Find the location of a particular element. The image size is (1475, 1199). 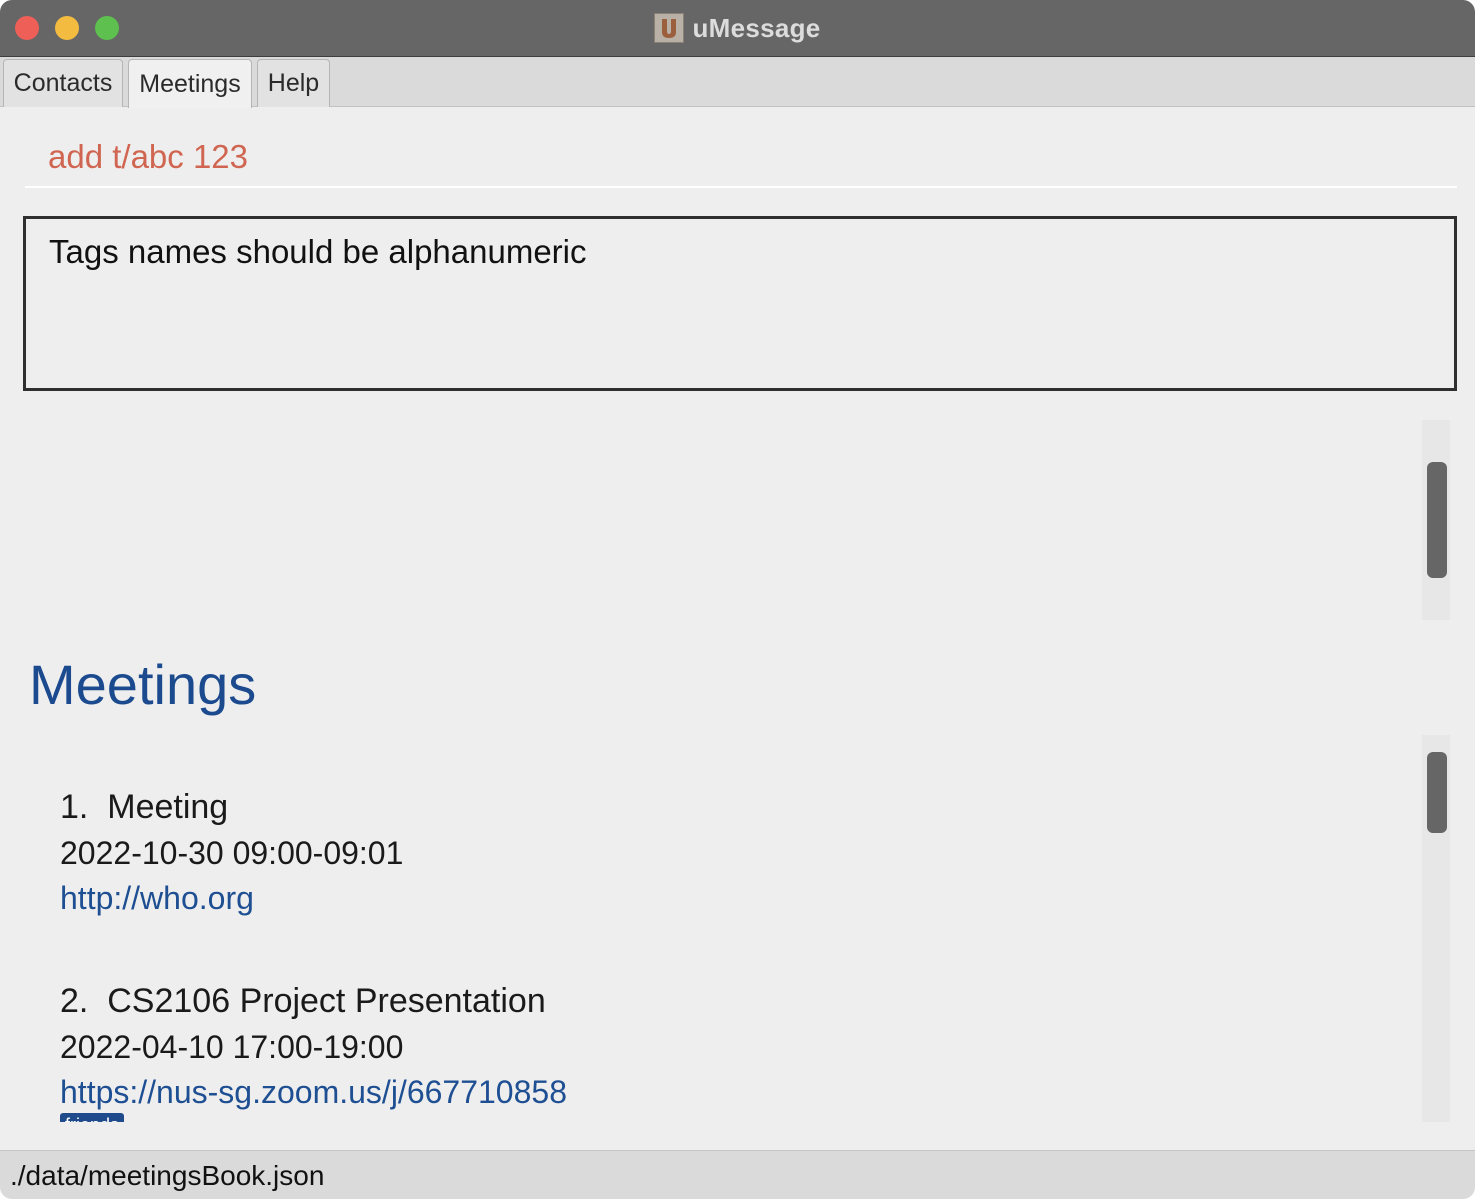

app-logo-icon is located at coordinates (669, 28).